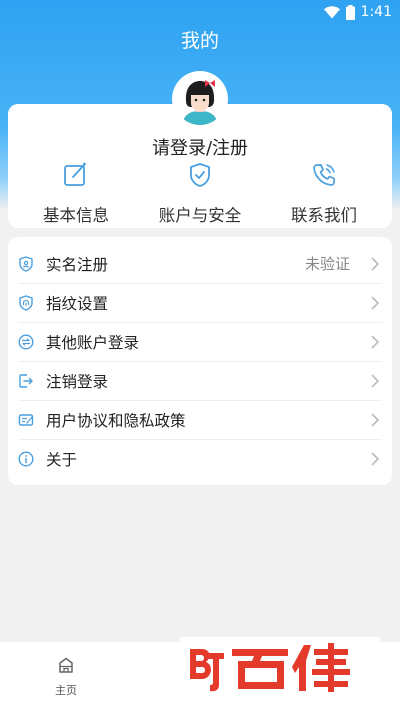  Describe the element at coordinates (77, 303) in the screenshot. I see `menu-item-label: 指纹设置` at that location.